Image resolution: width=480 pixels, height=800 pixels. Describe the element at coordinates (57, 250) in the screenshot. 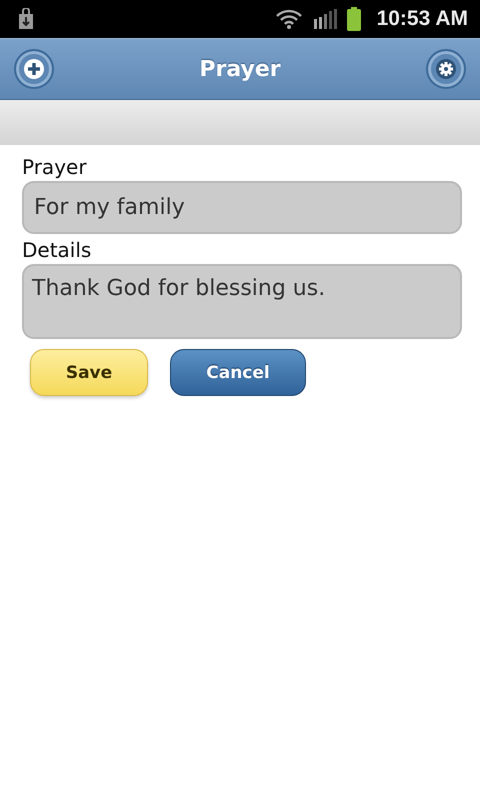

I see `field-label: Details` at that location.